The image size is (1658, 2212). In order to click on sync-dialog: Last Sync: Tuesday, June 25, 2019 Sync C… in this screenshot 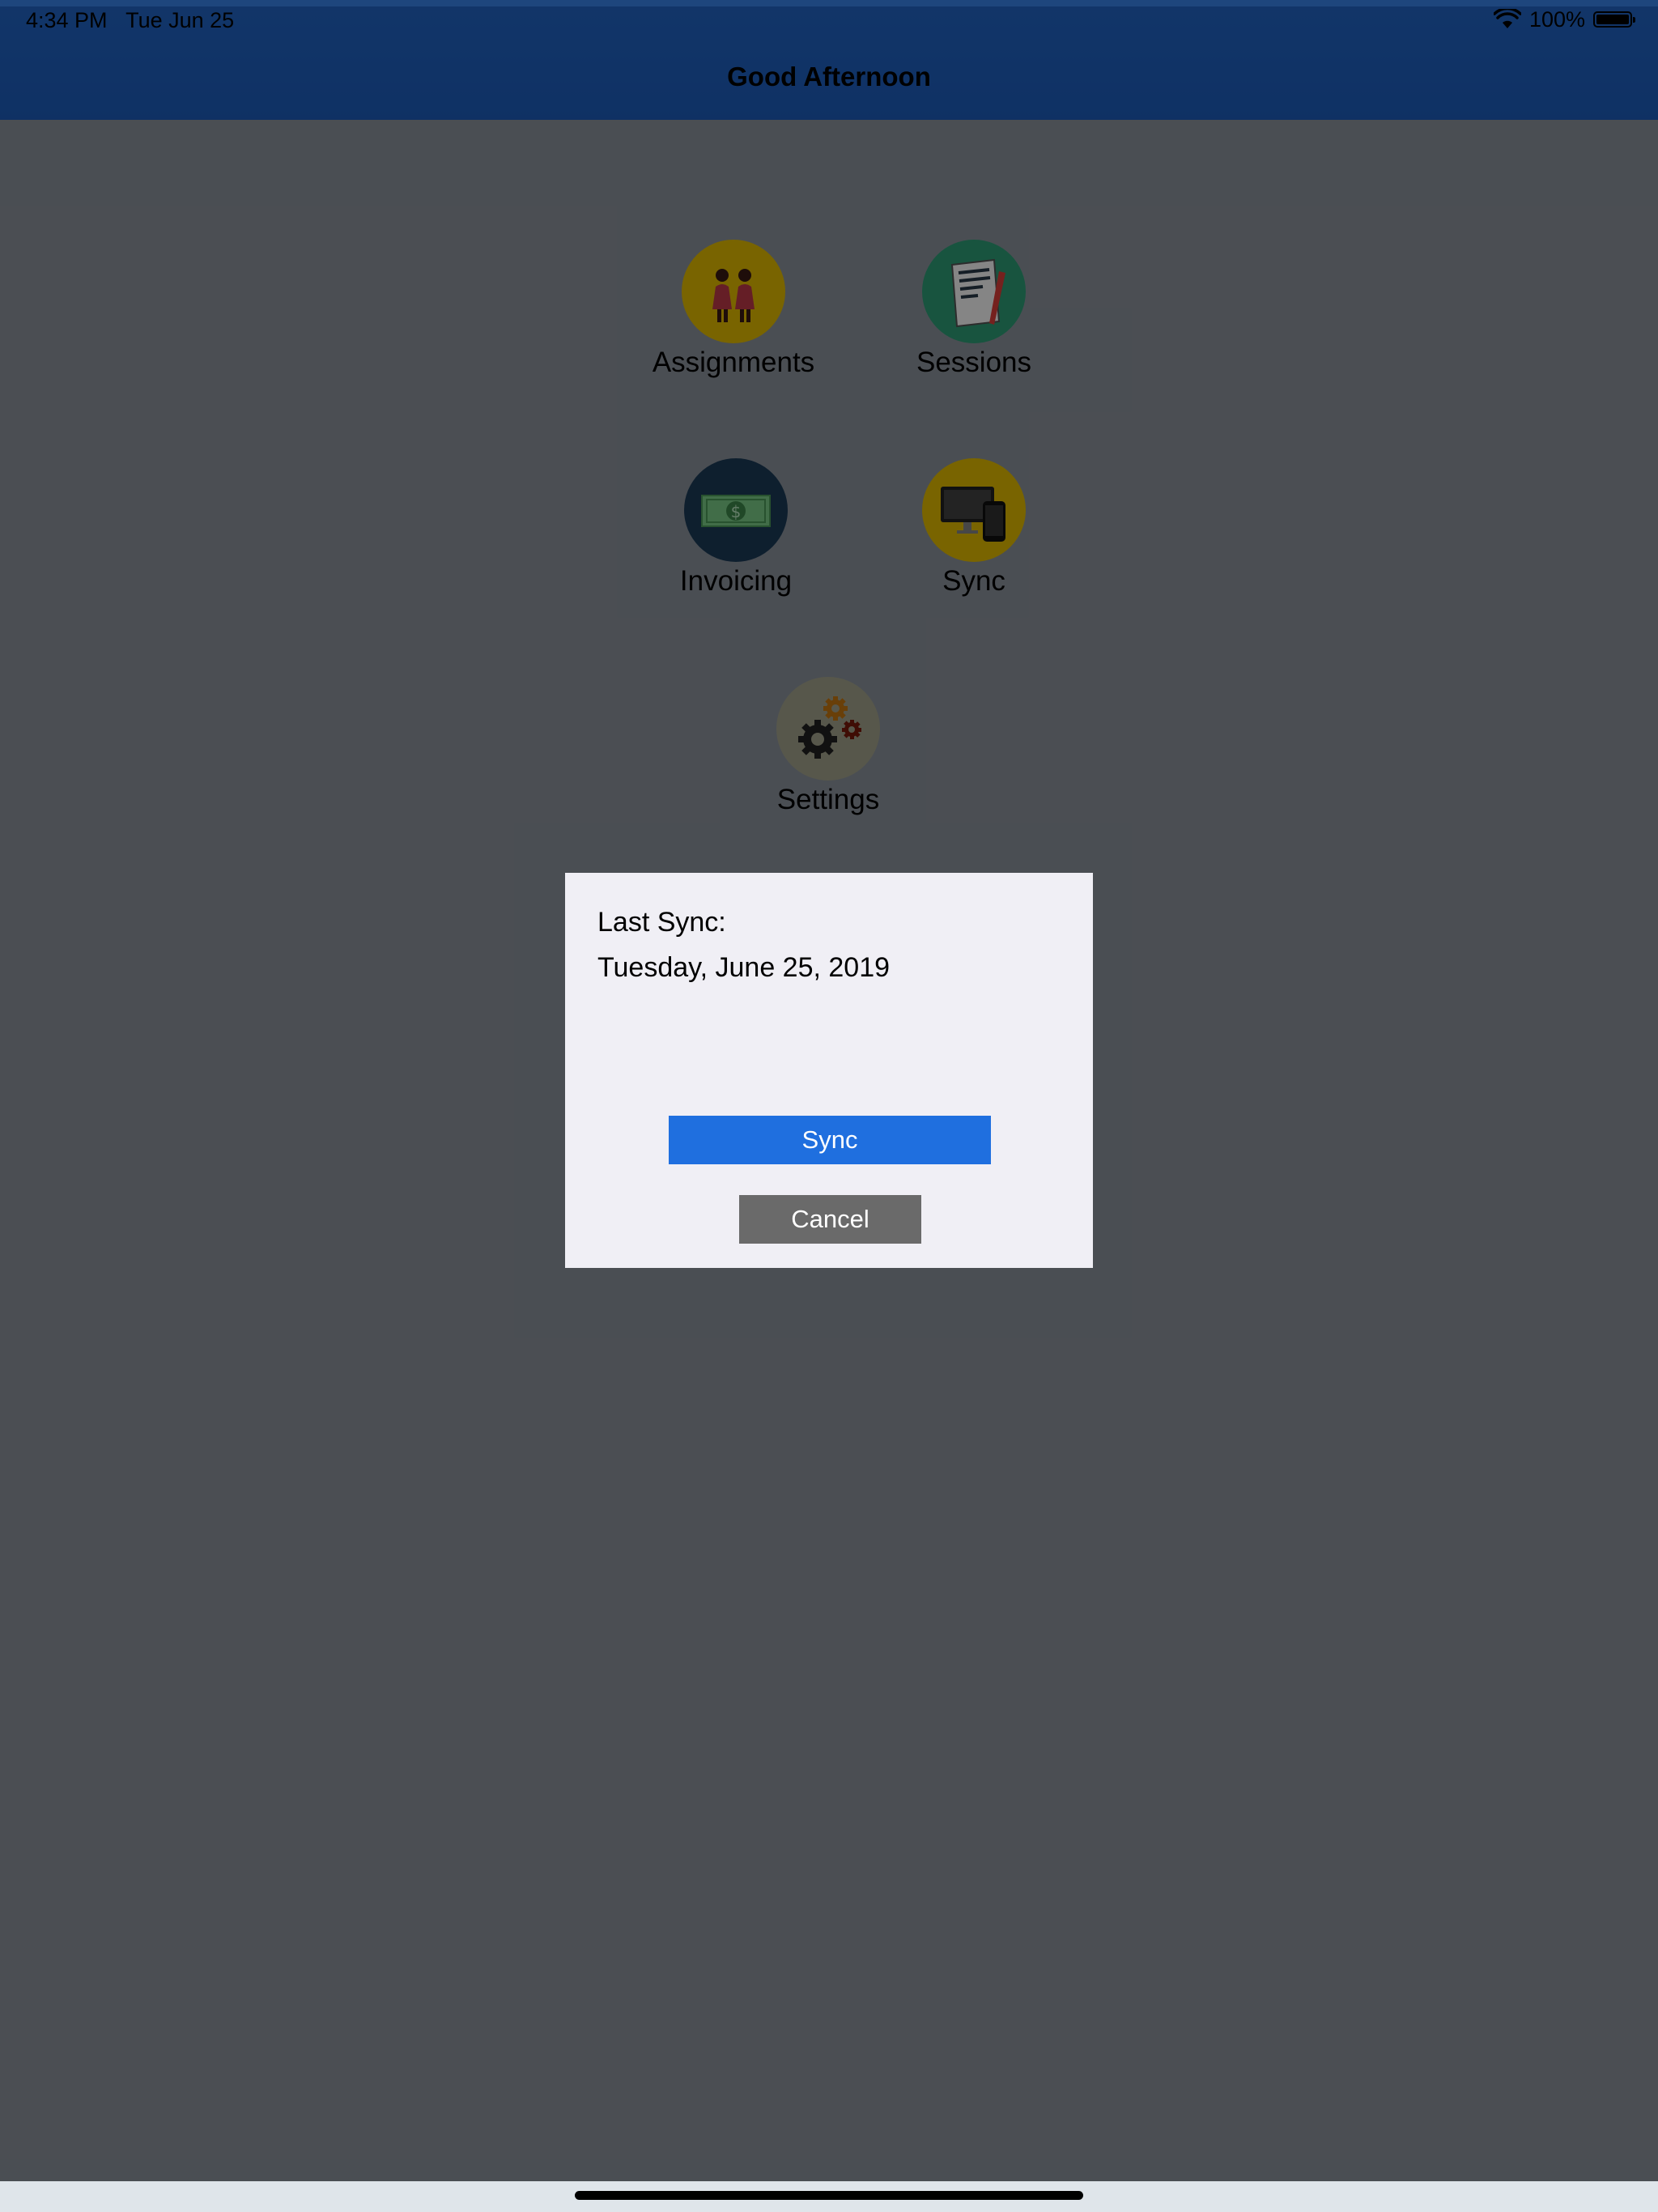, I will do `click(829, 1070)`.